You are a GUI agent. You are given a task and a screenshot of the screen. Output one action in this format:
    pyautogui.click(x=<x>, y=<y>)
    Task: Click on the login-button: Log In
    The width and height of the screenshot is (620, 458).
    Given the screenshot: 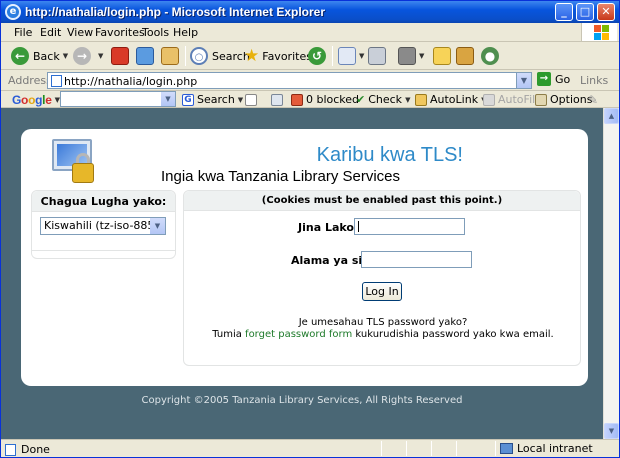 What is the action you would take?
    pyautogui.click(x=382, y=291)
    